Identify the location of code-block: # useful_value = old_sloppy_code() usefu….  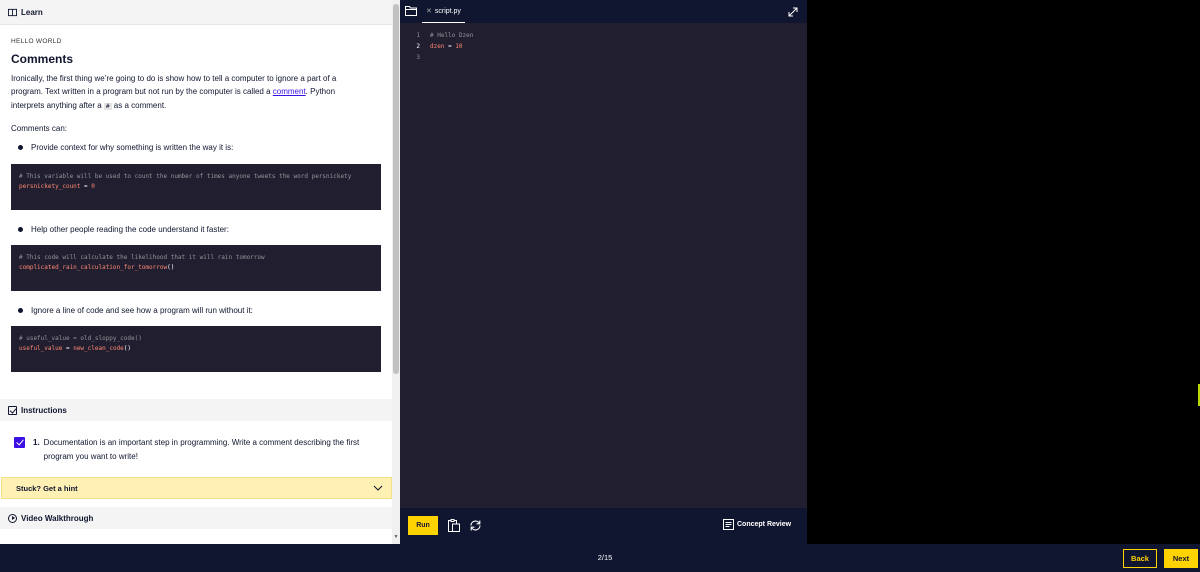
(196, 349).